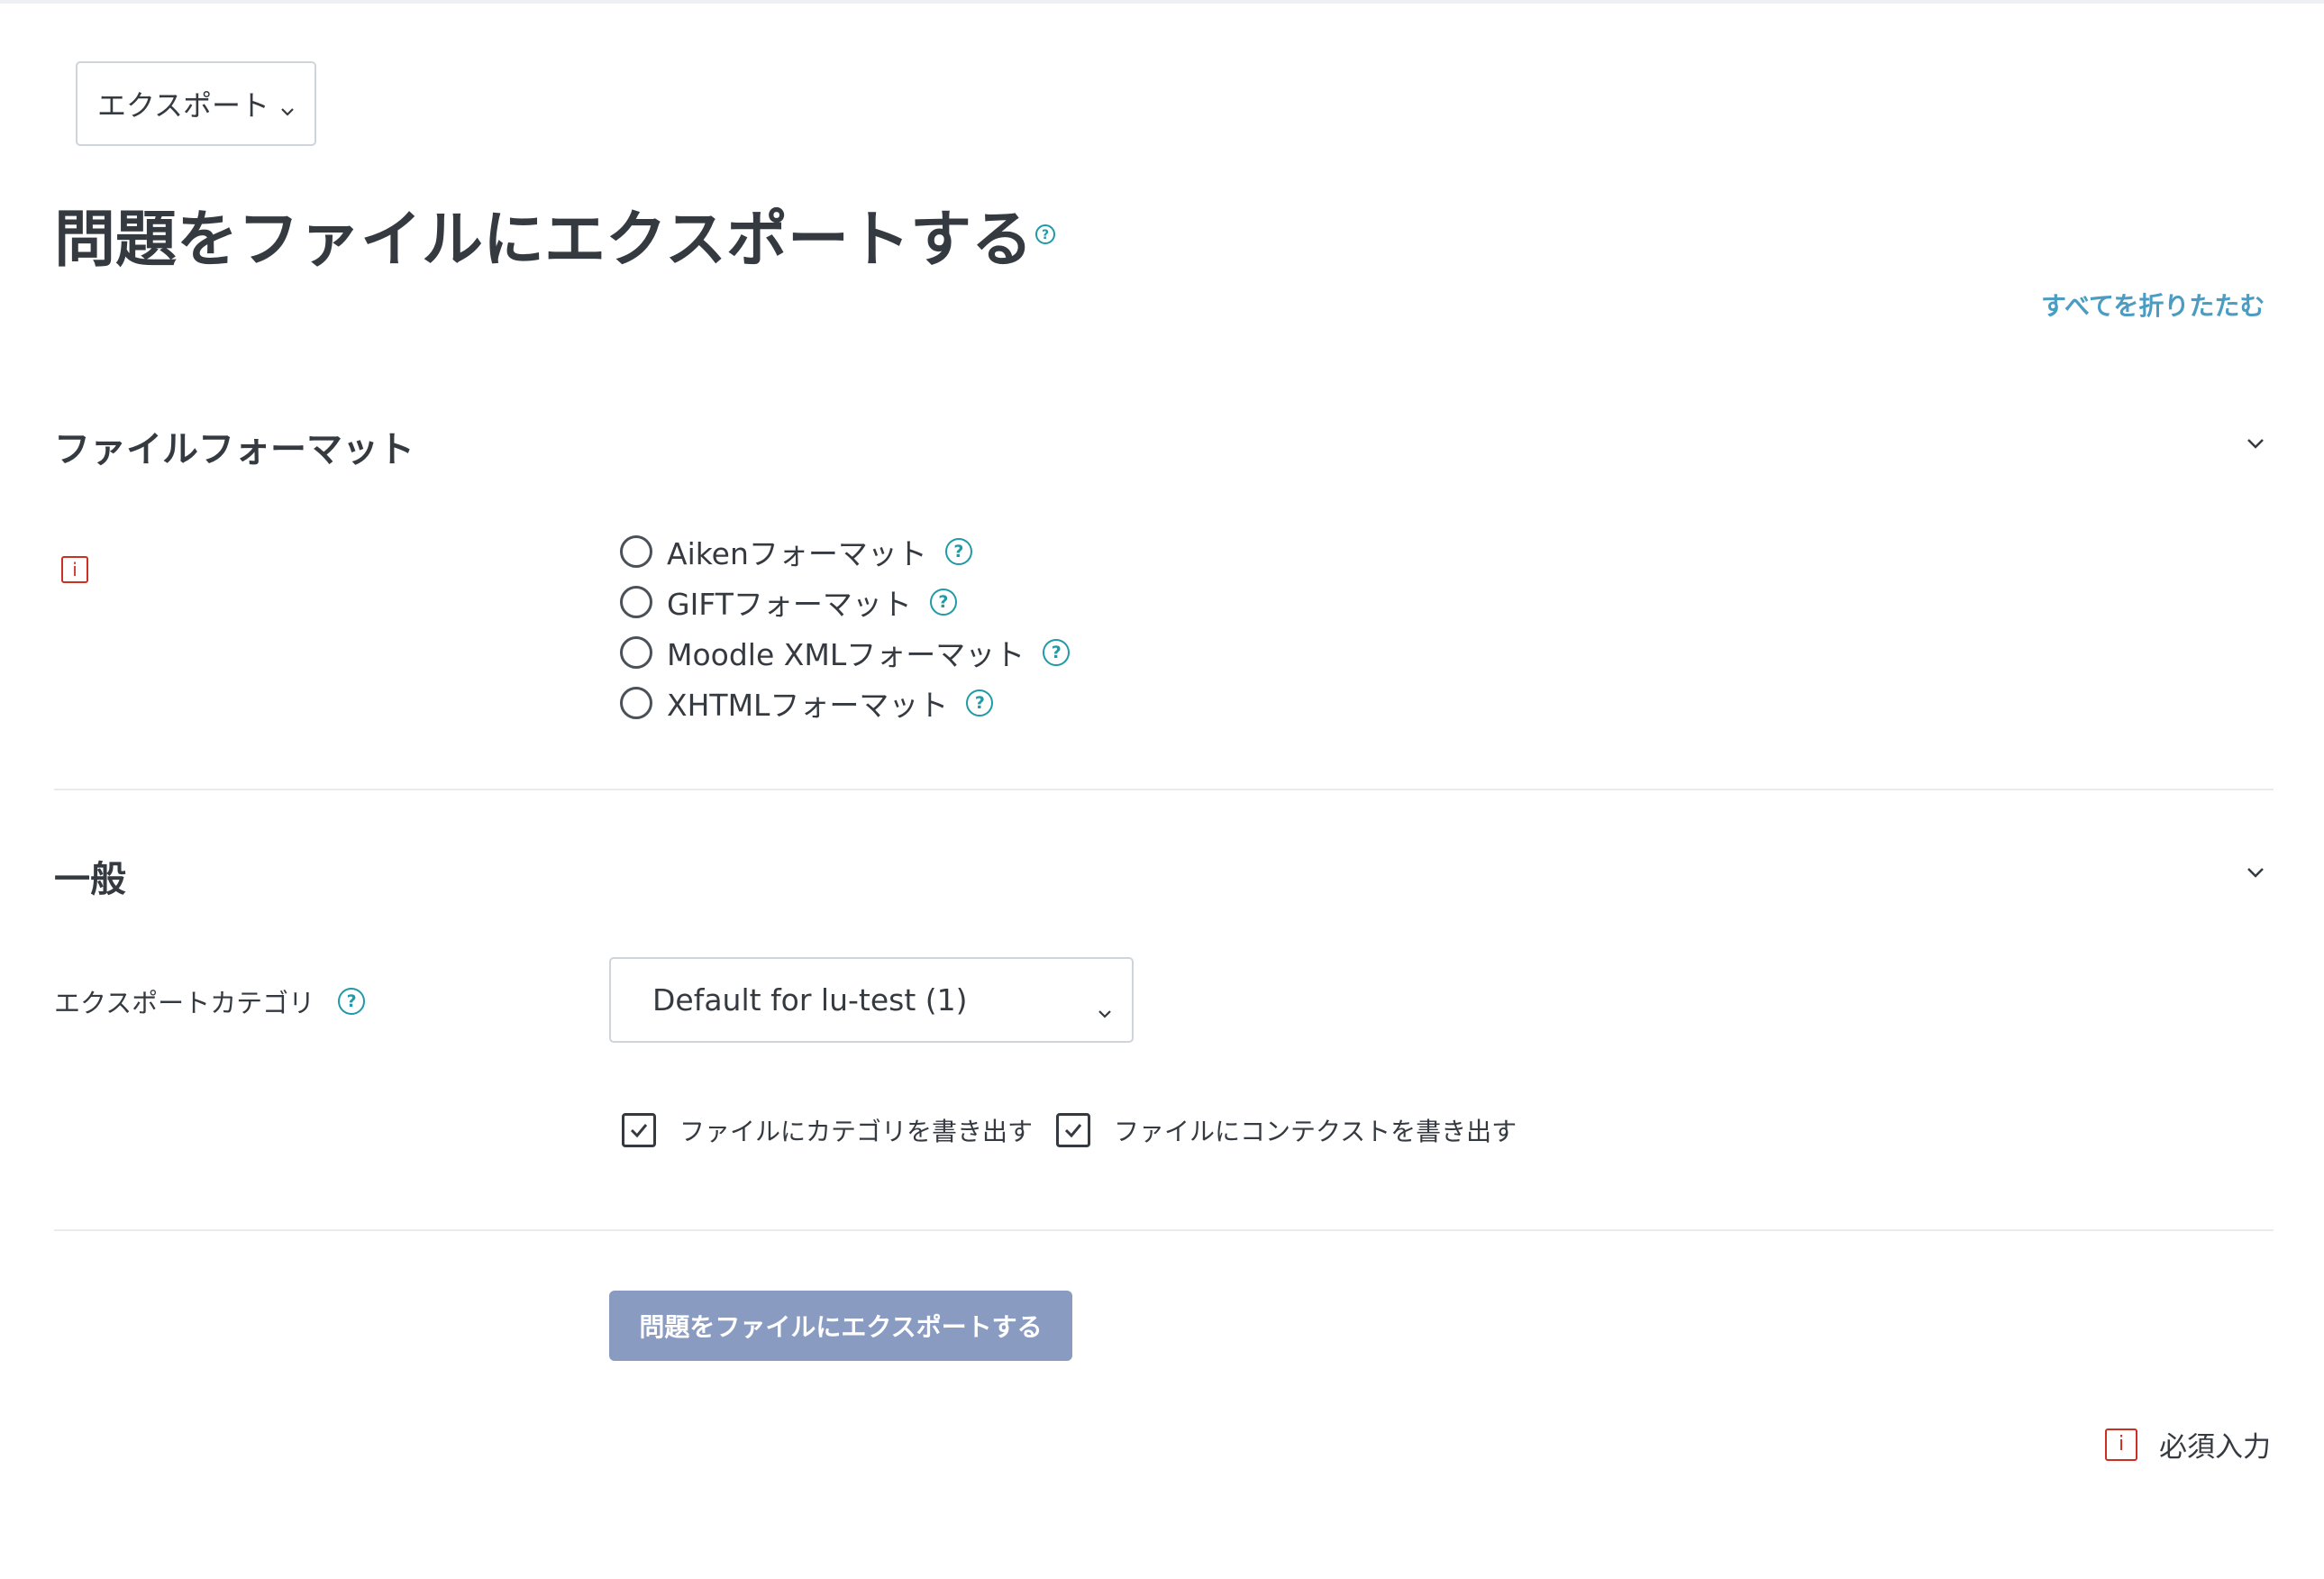 This screenshot has width=2324, height=1579. I want to click on format-option-gift: GIFTフォーマット ?, so click(845, 602).